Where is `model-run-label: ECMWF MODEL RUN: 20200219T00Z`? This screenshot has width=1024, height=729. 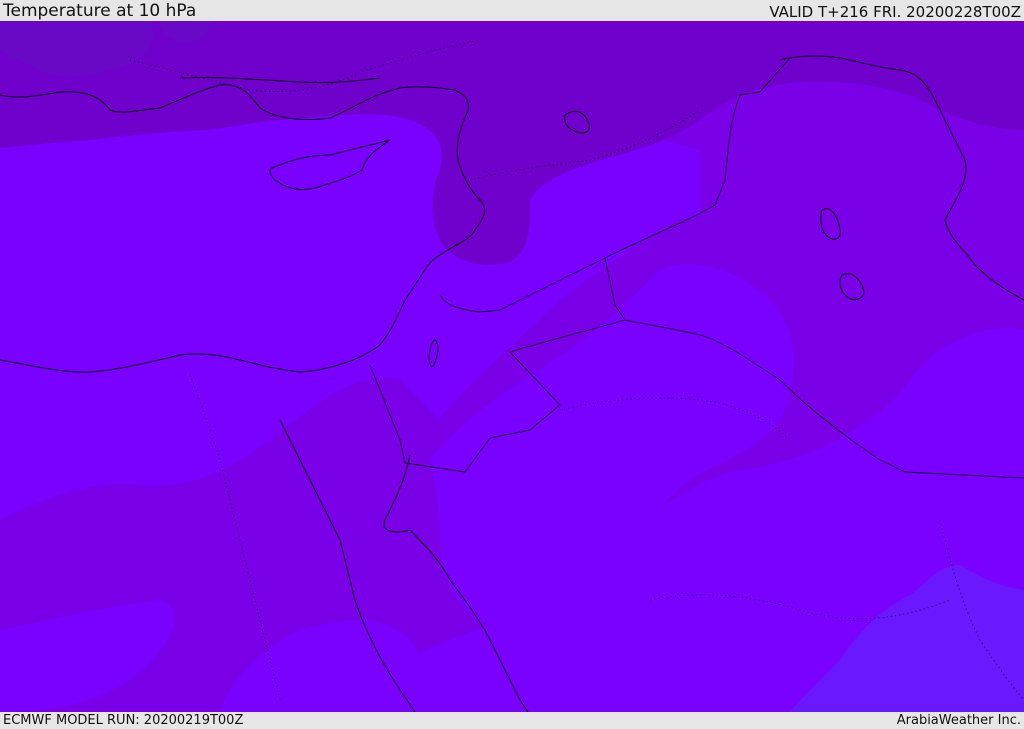 model-run-label: ECMWF MODEL RUN: 20200219T00Z is located at coordinates (123, 720).